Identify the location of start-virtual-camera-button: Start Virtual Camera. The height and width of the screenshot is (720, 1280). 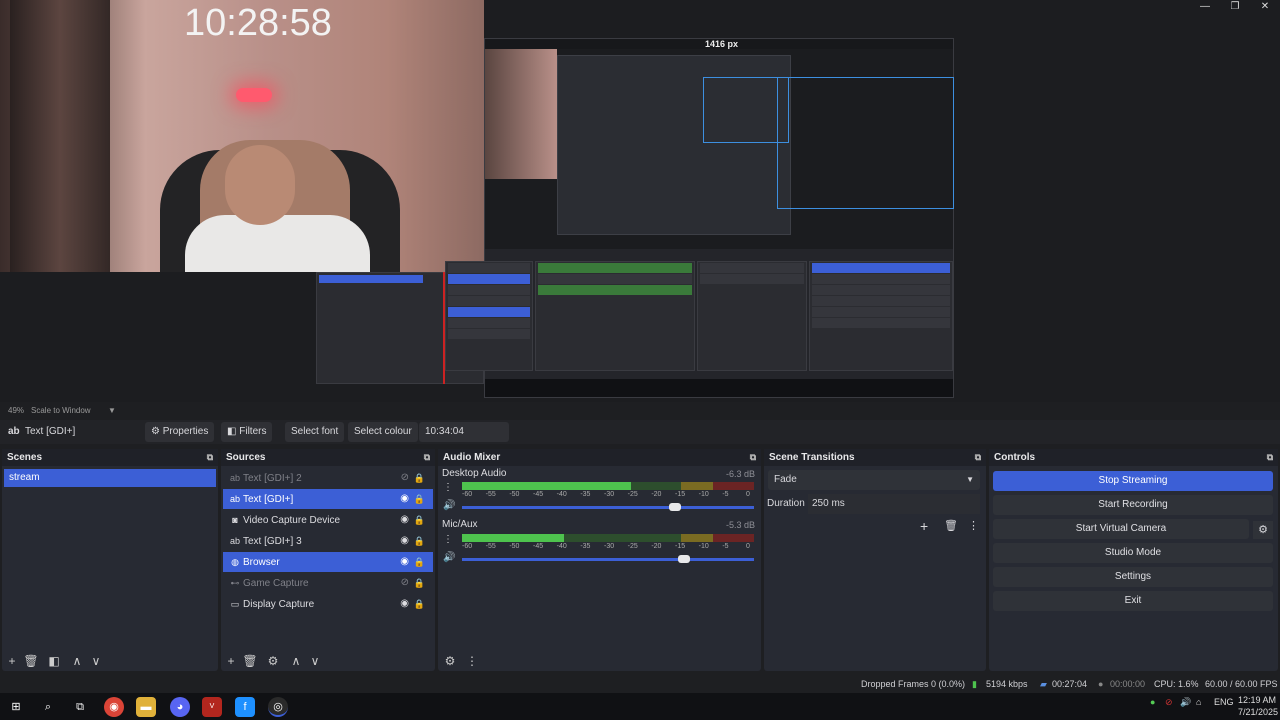
(1121, 529).